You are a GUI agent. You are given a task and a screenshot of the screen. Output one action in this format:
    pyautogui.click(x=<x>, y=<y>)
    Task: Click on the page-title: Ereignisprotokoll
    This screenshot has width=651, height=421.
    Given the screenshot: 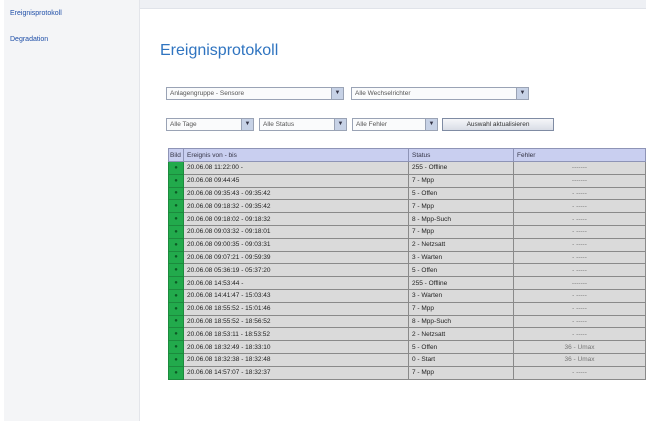 What is the action you would take?
    pyautogui.click(x=219, y=50)
    